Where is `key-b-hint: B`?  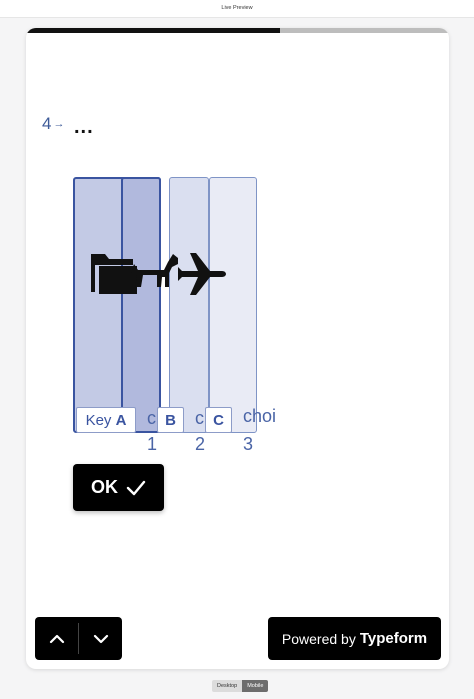
key-b-hint: B is located at coordinates (170, 420).